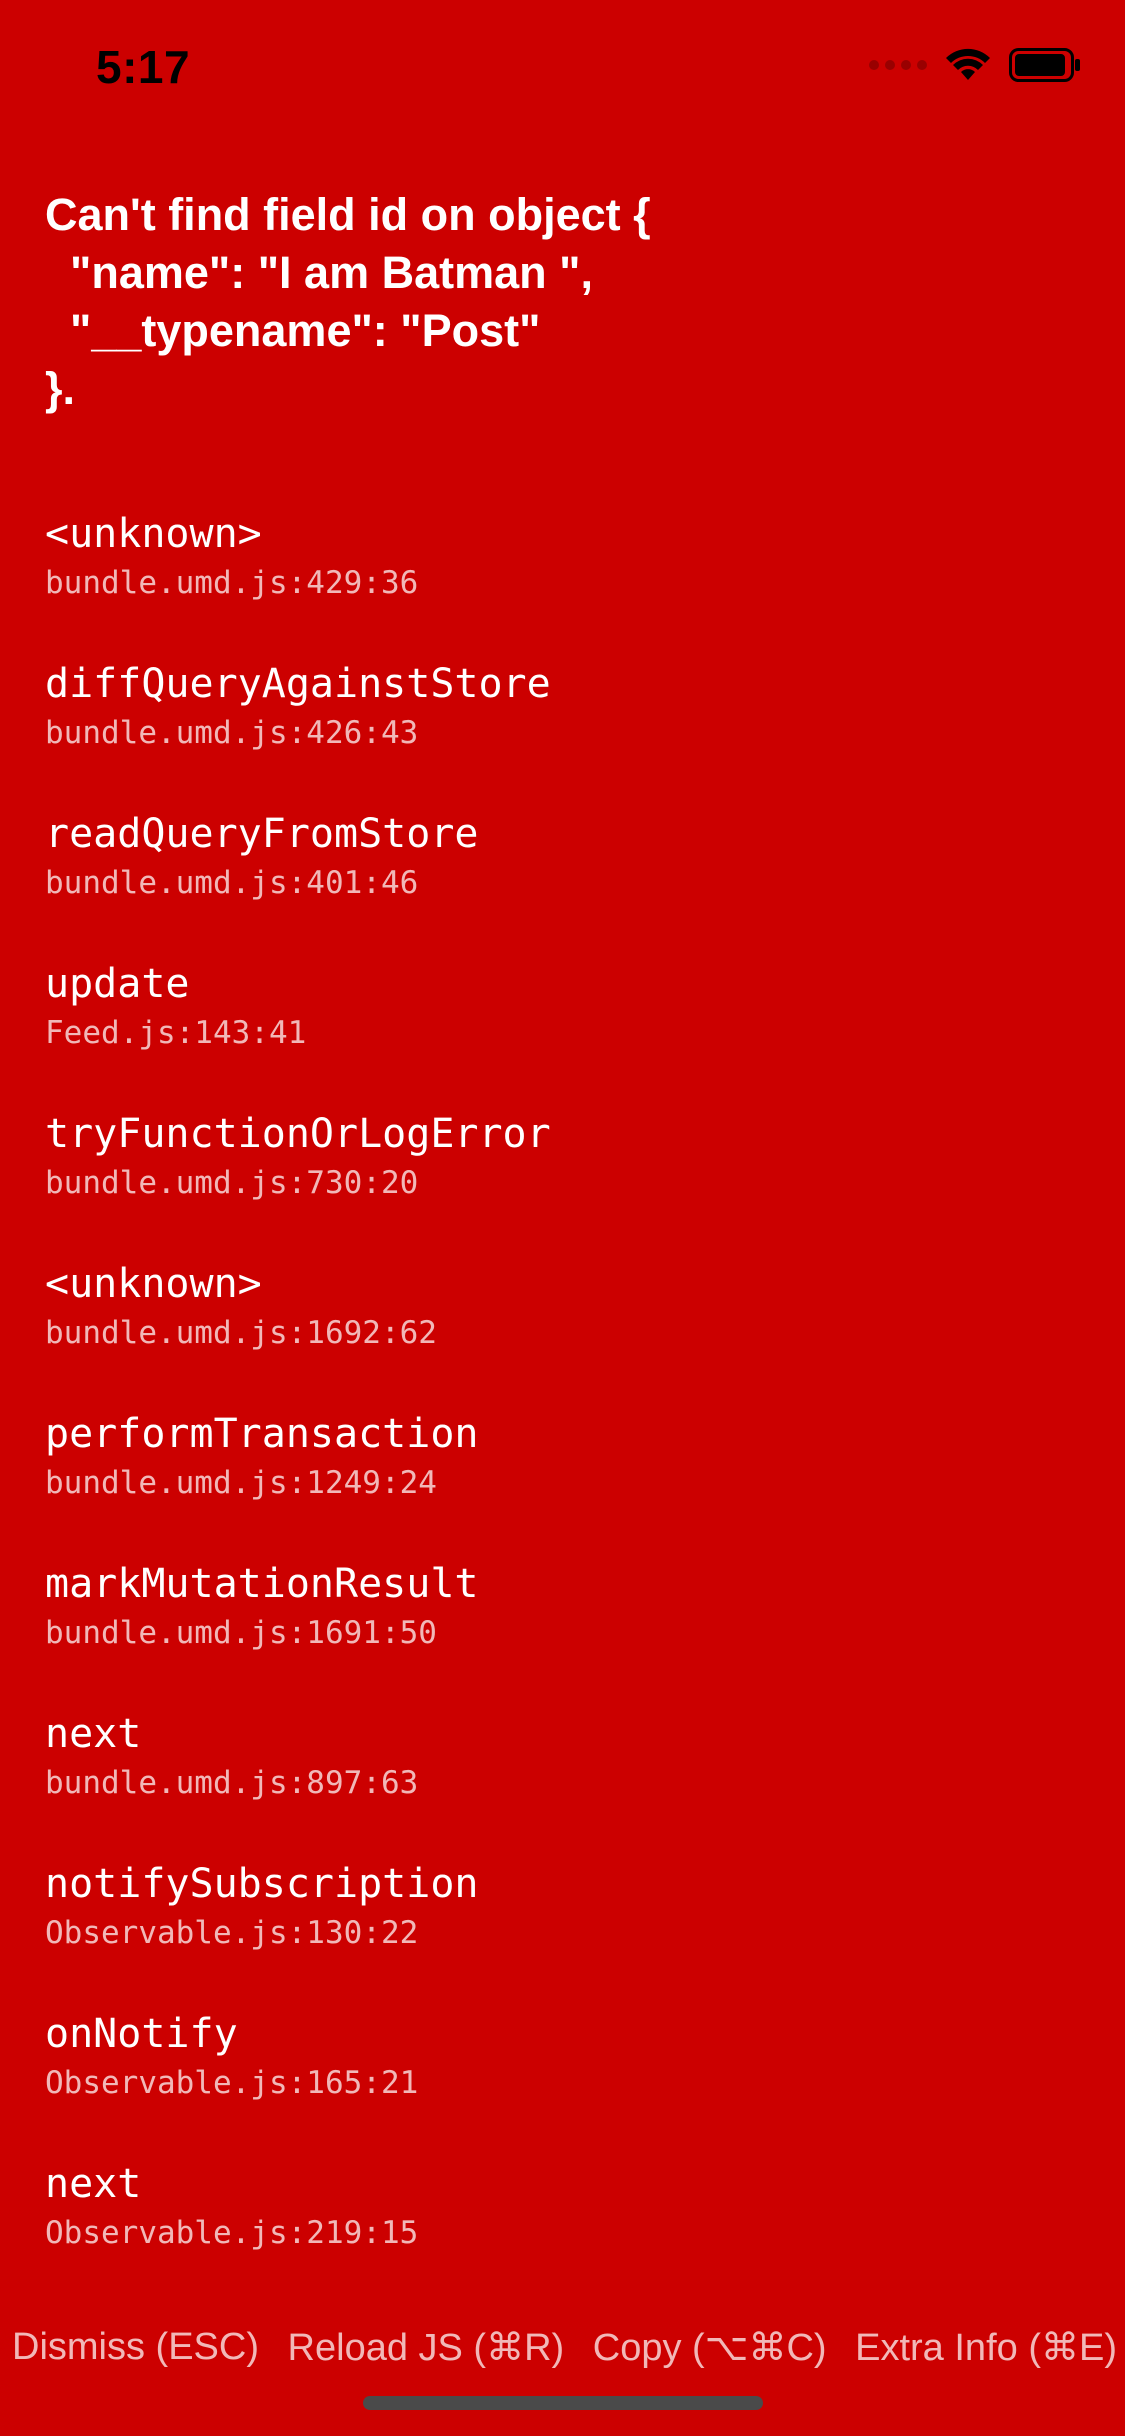  Describe the element at coordinates (565, 1481) in the screenshot. I see `stack-frame: performTransaction bundle.umd.js:1249:24` at that location.